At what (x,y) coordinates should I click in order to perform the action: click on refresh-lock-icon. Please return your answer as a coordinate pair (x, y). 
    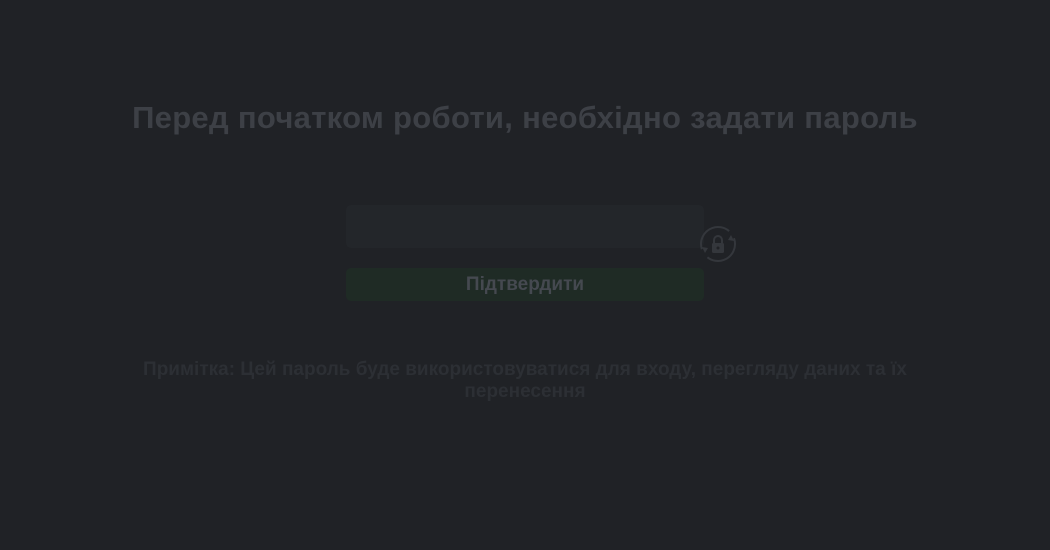
    Looking at the image, I should click on (718, 244).